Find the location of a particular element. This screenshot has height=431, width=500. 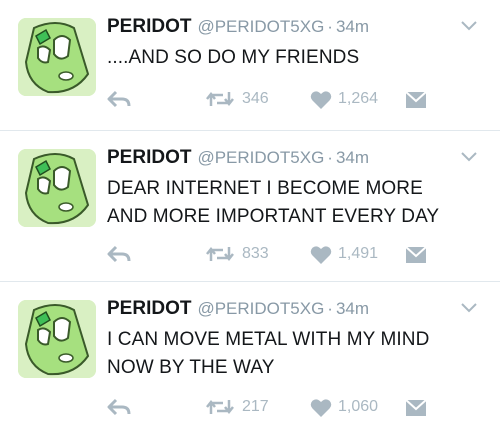

tweet-text-line: ....AND SO DO MY FRIENDS is located at coordinates (233, 57).